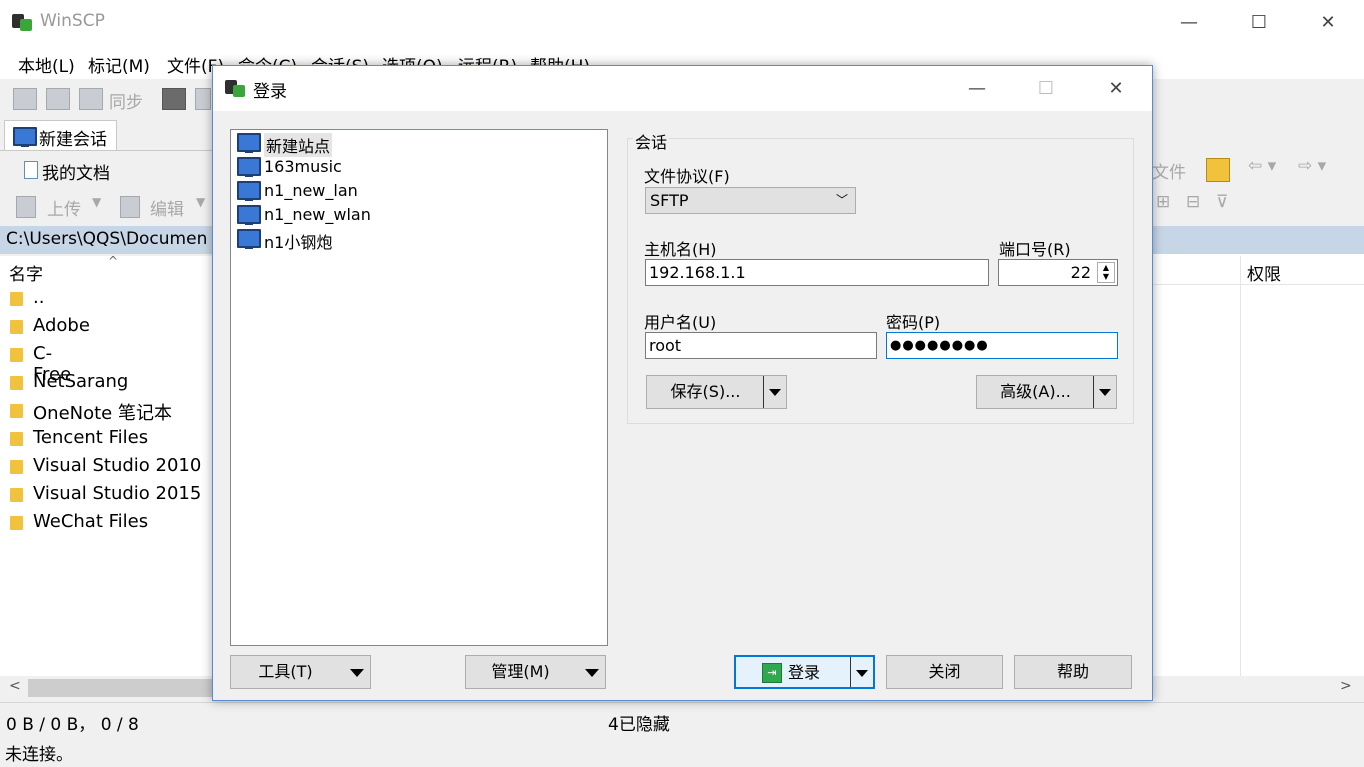 The height and width of the screenshot is (767, 1364). What do you see at coordinates (1218, 170) in the screenshot?
I see `tree-icon` at bounding box center [1218, 170].